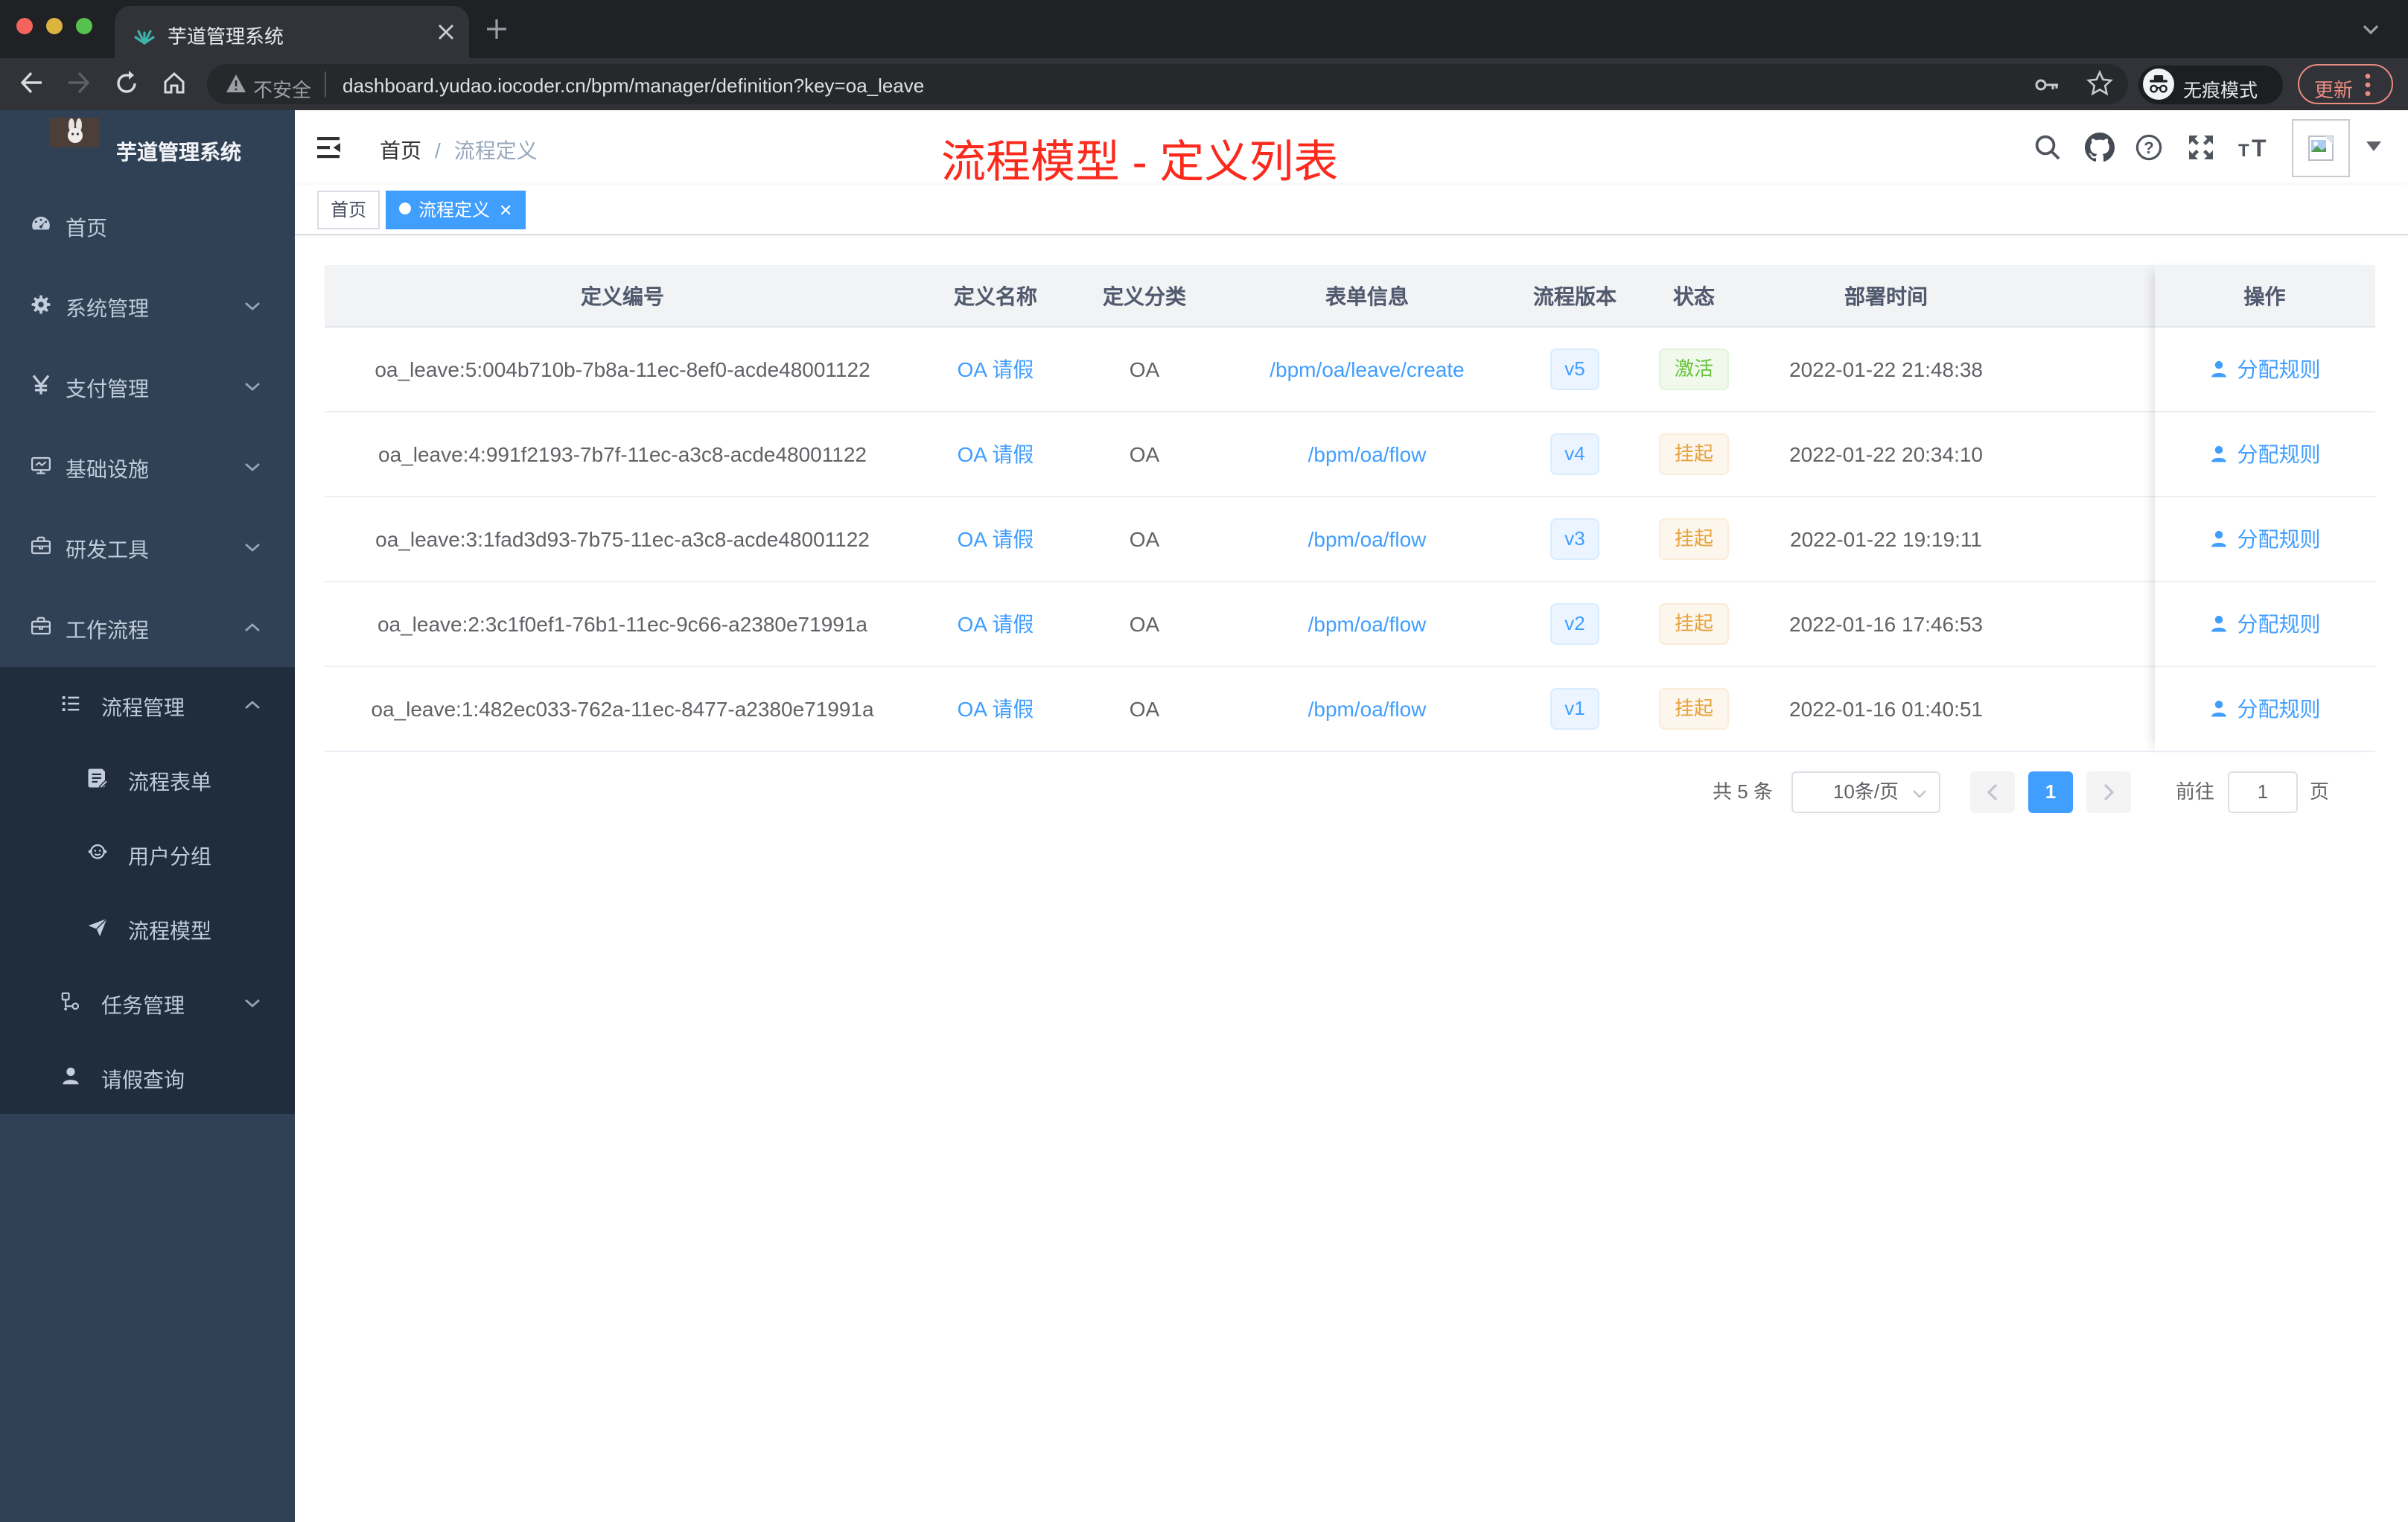  I want to click on avatar, so click(2321, 147).